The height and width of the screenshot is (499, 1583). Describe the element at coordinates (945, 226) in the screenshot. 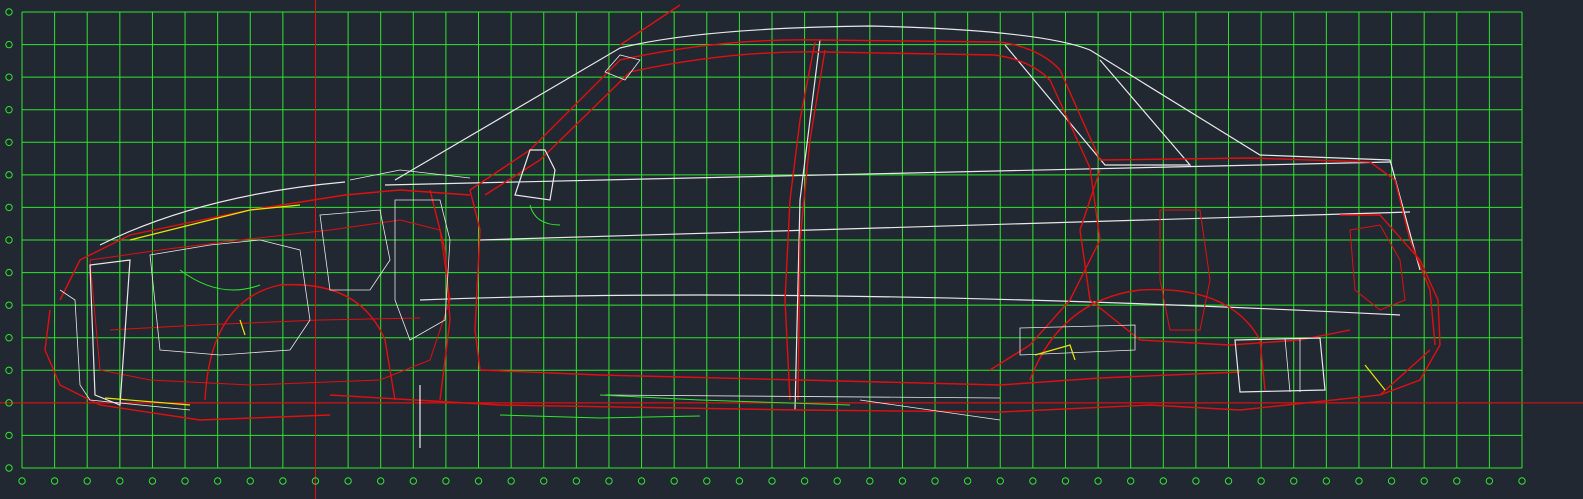

I see `beltline-lower` at that location.